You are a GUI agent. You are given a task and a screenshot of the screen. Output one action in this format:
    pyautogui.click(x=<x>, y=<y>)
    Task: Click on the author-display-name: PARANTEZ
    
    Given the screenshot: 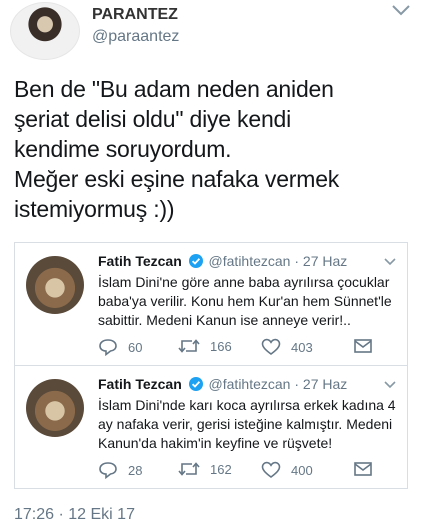 What is the action you would take?
    pyautogui.click(x=135, y=15)
    